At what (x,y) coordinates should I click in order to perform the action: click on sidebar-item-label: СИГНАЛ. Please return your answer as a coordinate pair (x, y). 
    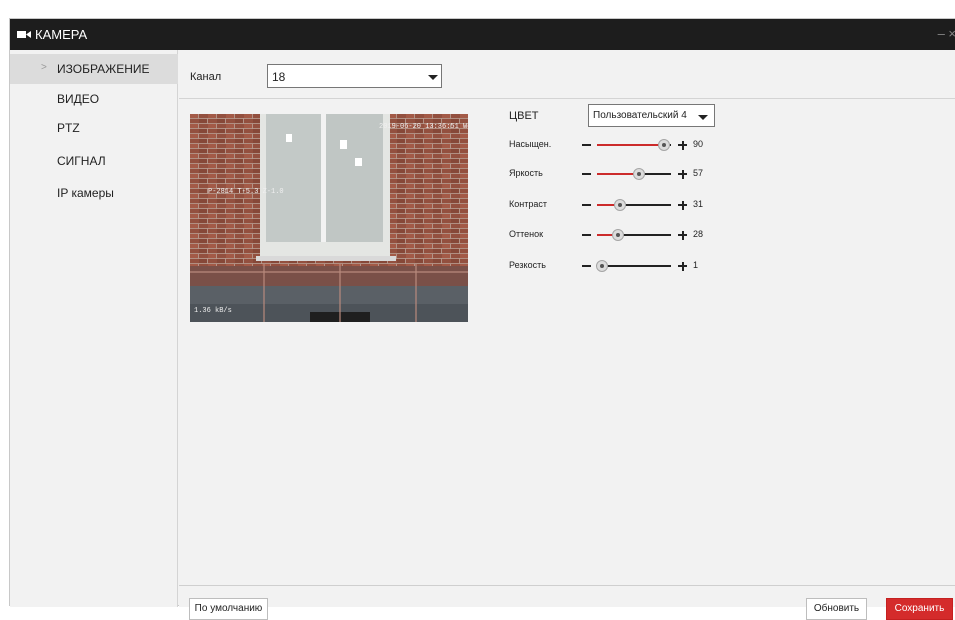
    Looking at the image, I should click on (81, 161).